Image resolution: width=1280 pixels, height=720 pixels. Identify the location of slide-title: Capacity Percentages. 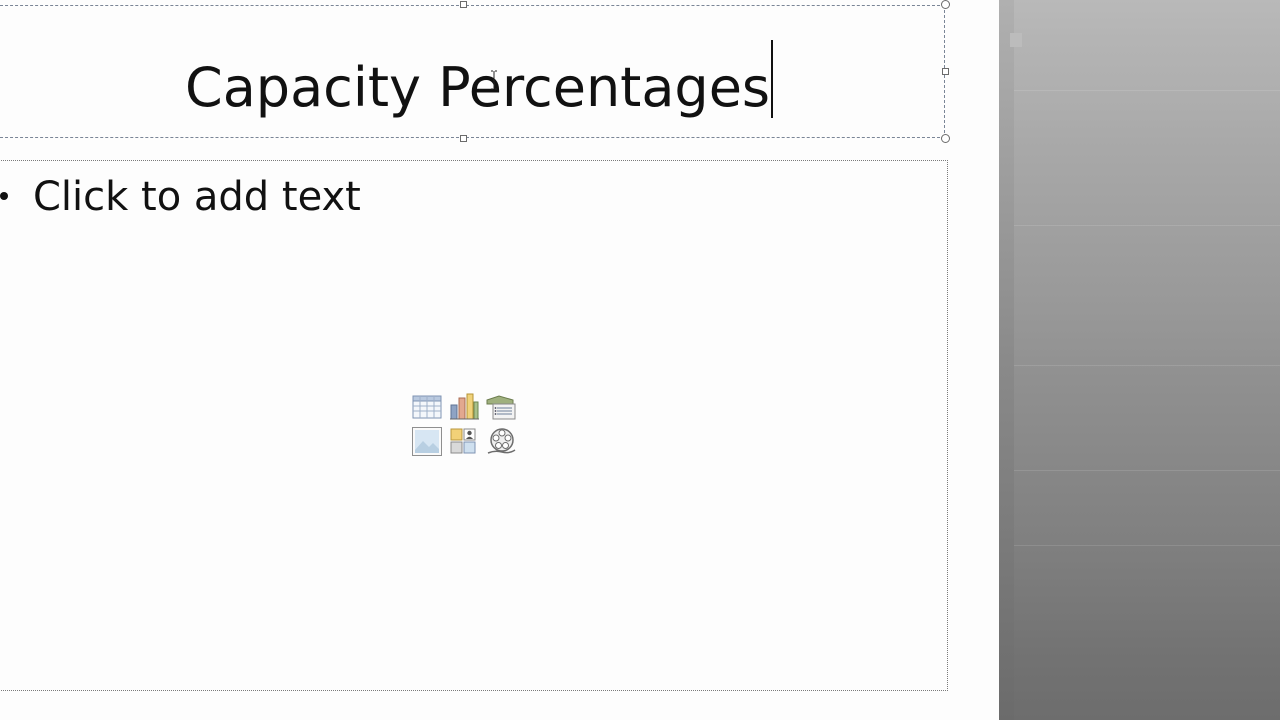
(479, 81).